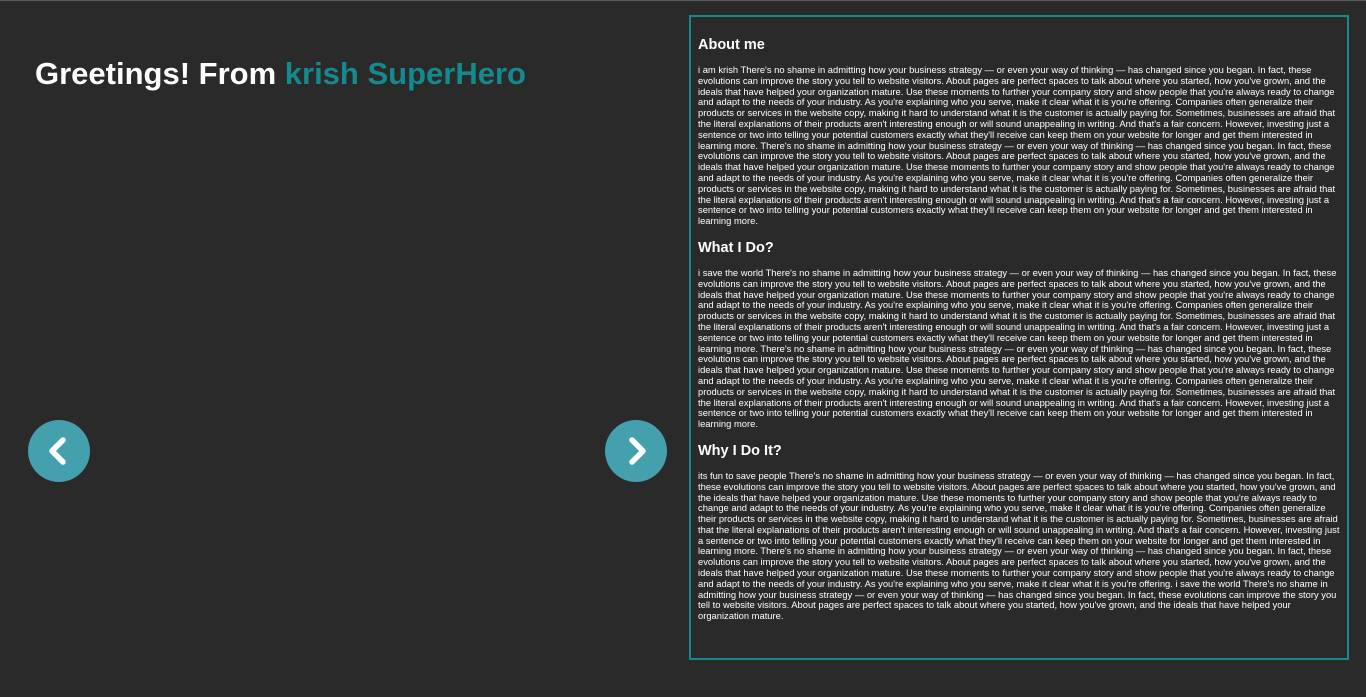 The width and height of the screenshot is (1366, 697). I want to click on previous-button, so click(59, 451).